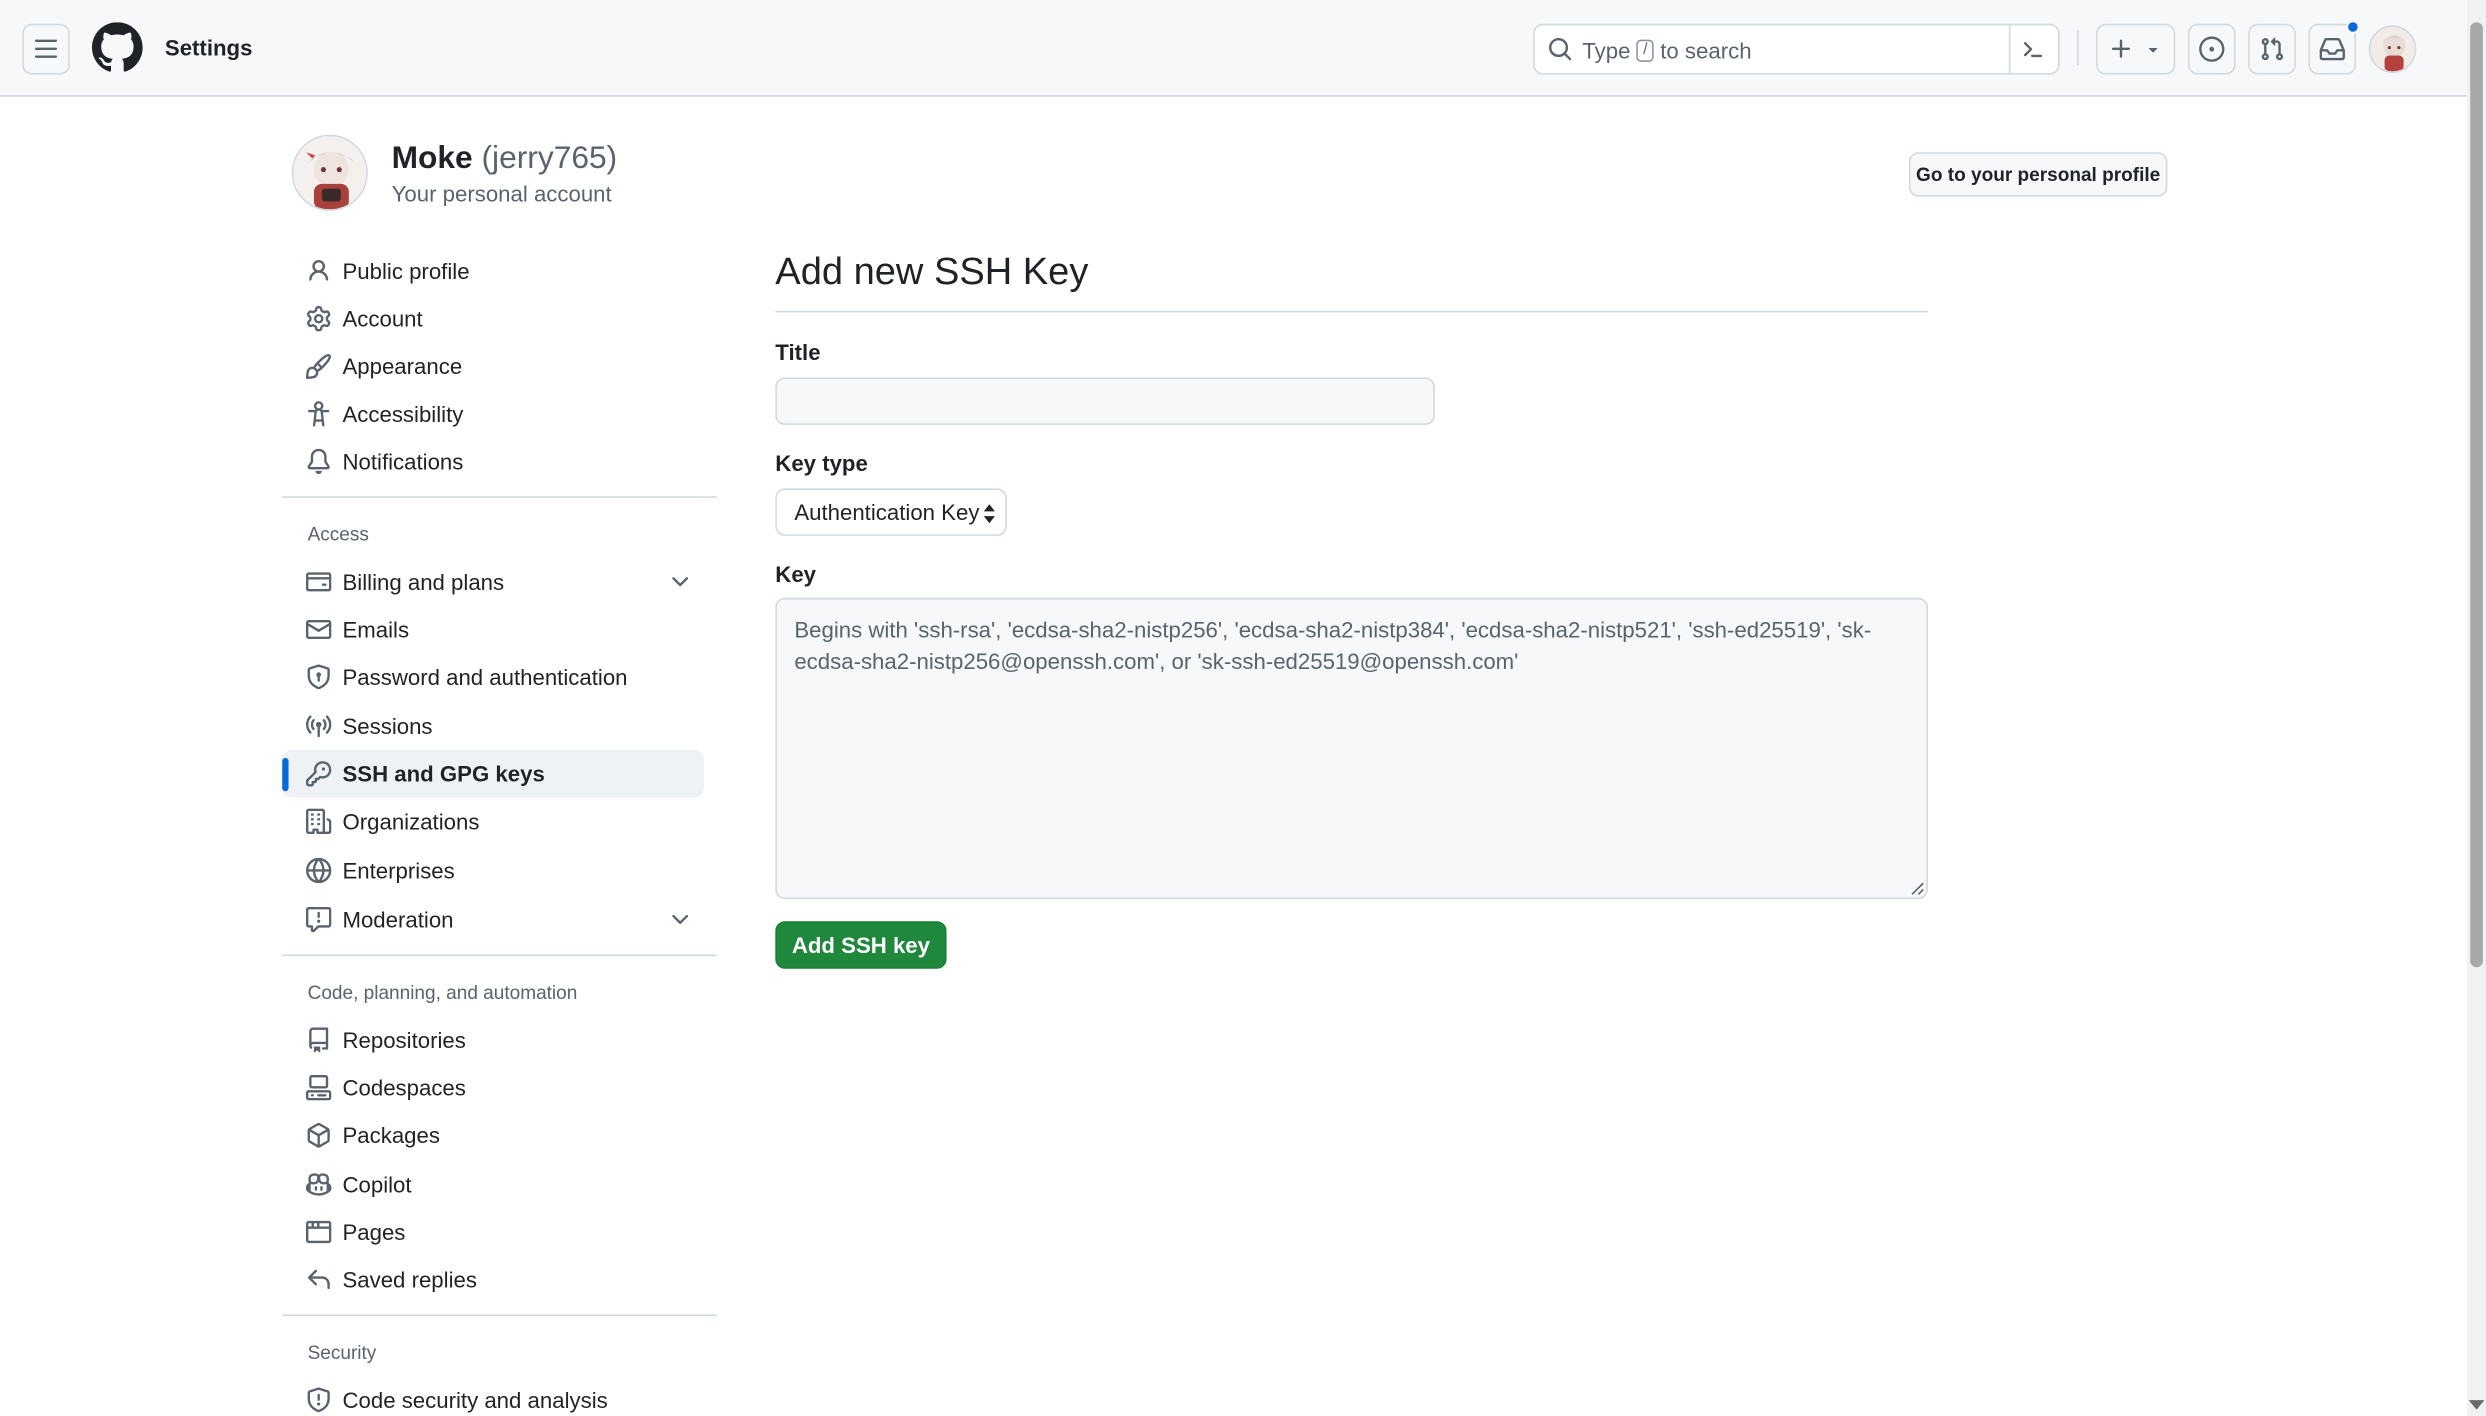 This screenshot has width=2486, height=1416. What do you see at coordinates (377, 1184) in the screenshot?
I see `sidebar-item-label: Copilot` at bounding box center [377, 1184].